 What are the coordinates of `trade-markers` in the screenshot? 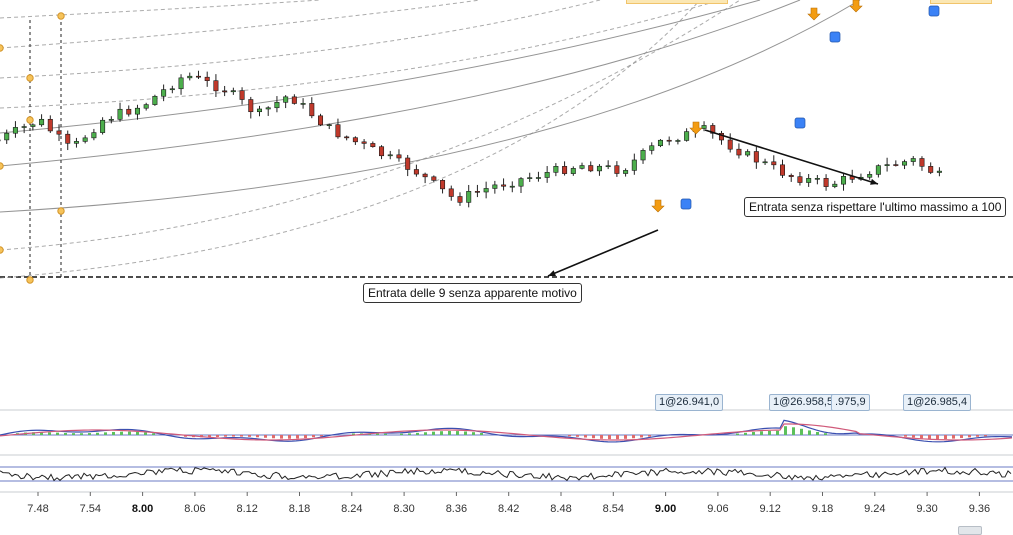 It's located at (795, 106).